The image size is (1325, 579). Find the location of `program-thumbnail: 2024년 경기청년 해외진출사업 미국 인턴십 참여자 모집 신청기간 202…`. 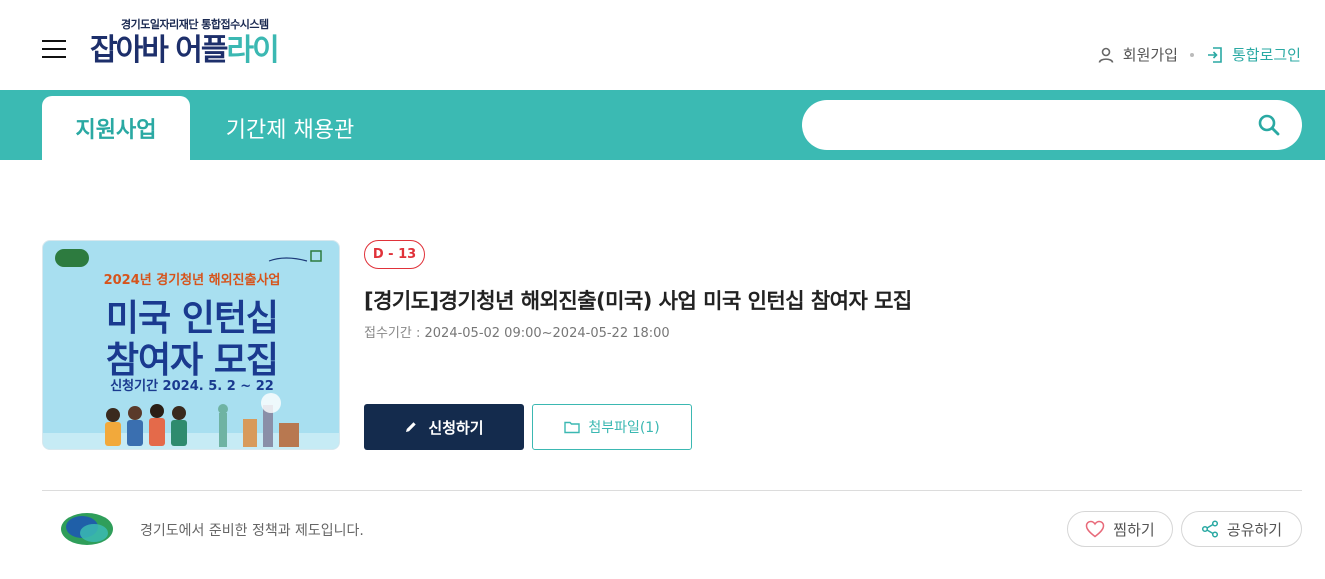

program-thumbnail: 2024년 경기청년 해외진출사업 미국 인턴십 참여자 모집 신청기간 202… is located at coordinates (191, 345).